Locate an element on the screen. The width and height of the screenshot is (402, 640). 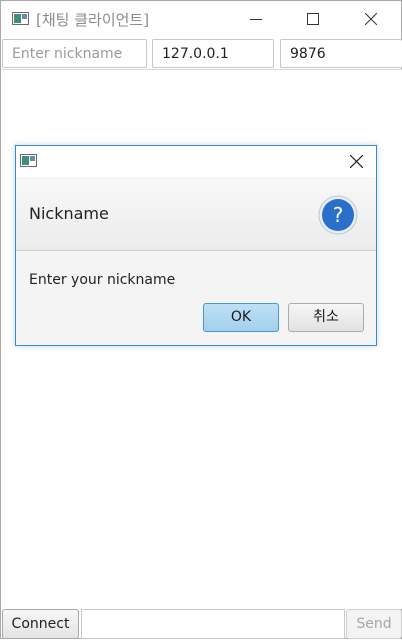
maximize-button is located at coordinates (313, 19).